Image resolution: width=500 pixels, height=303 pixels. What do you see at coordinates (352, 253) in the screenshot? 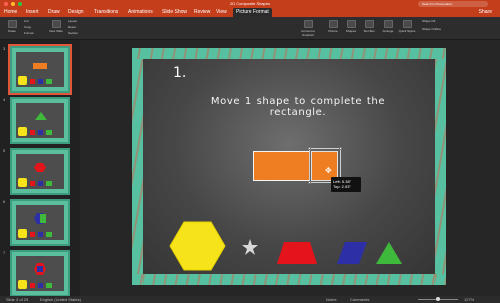
I see `blue-parallelogram-shape` at bounding box center [352, 253].